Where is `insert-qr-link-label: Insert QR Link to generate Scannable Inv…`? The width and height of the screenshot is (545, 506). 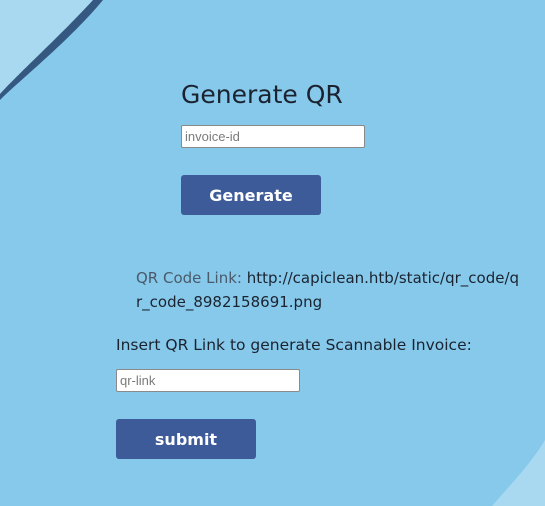 insert-qr-link-label: Insert QR Link to generate Scannable Inv… is located at coordinates (294, 345).